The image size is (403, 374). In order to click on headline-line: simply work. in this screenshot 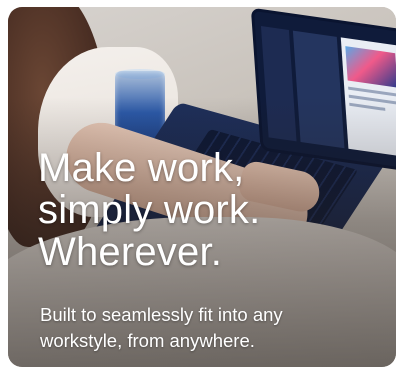, I will do `click(149, 210)`.